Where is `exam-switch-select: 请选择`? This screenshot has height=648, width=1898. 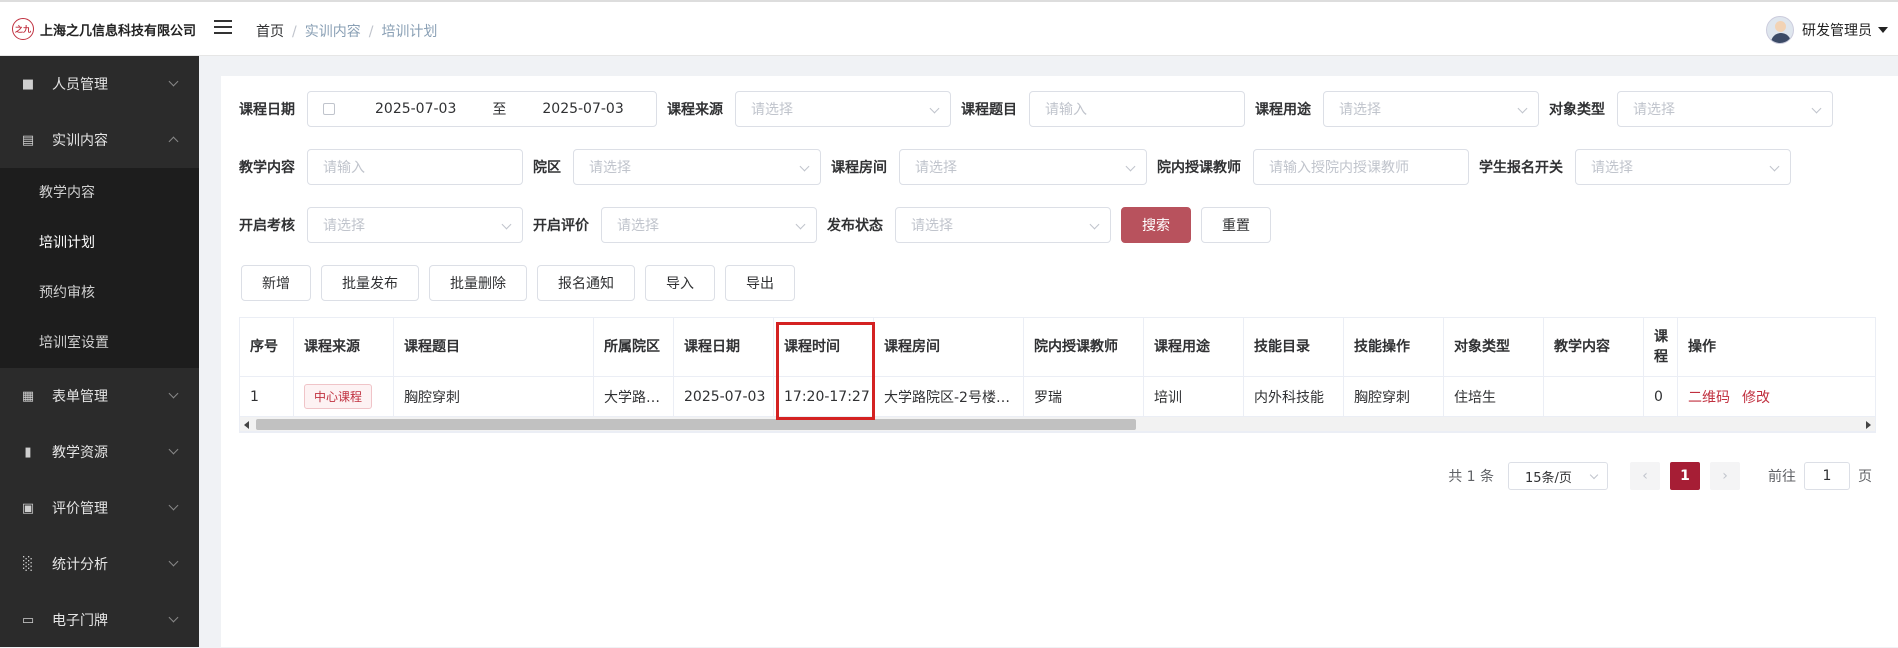
exam-switch-select: 请选择 is located at coordinates (415, 225).